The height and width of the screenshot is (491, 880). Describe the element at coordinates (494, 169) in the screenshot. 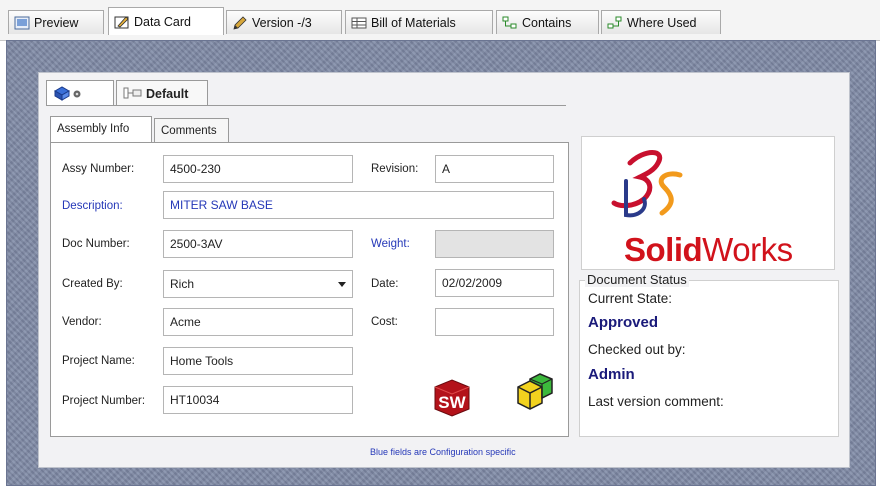

I see `revision-field: A` at that location.